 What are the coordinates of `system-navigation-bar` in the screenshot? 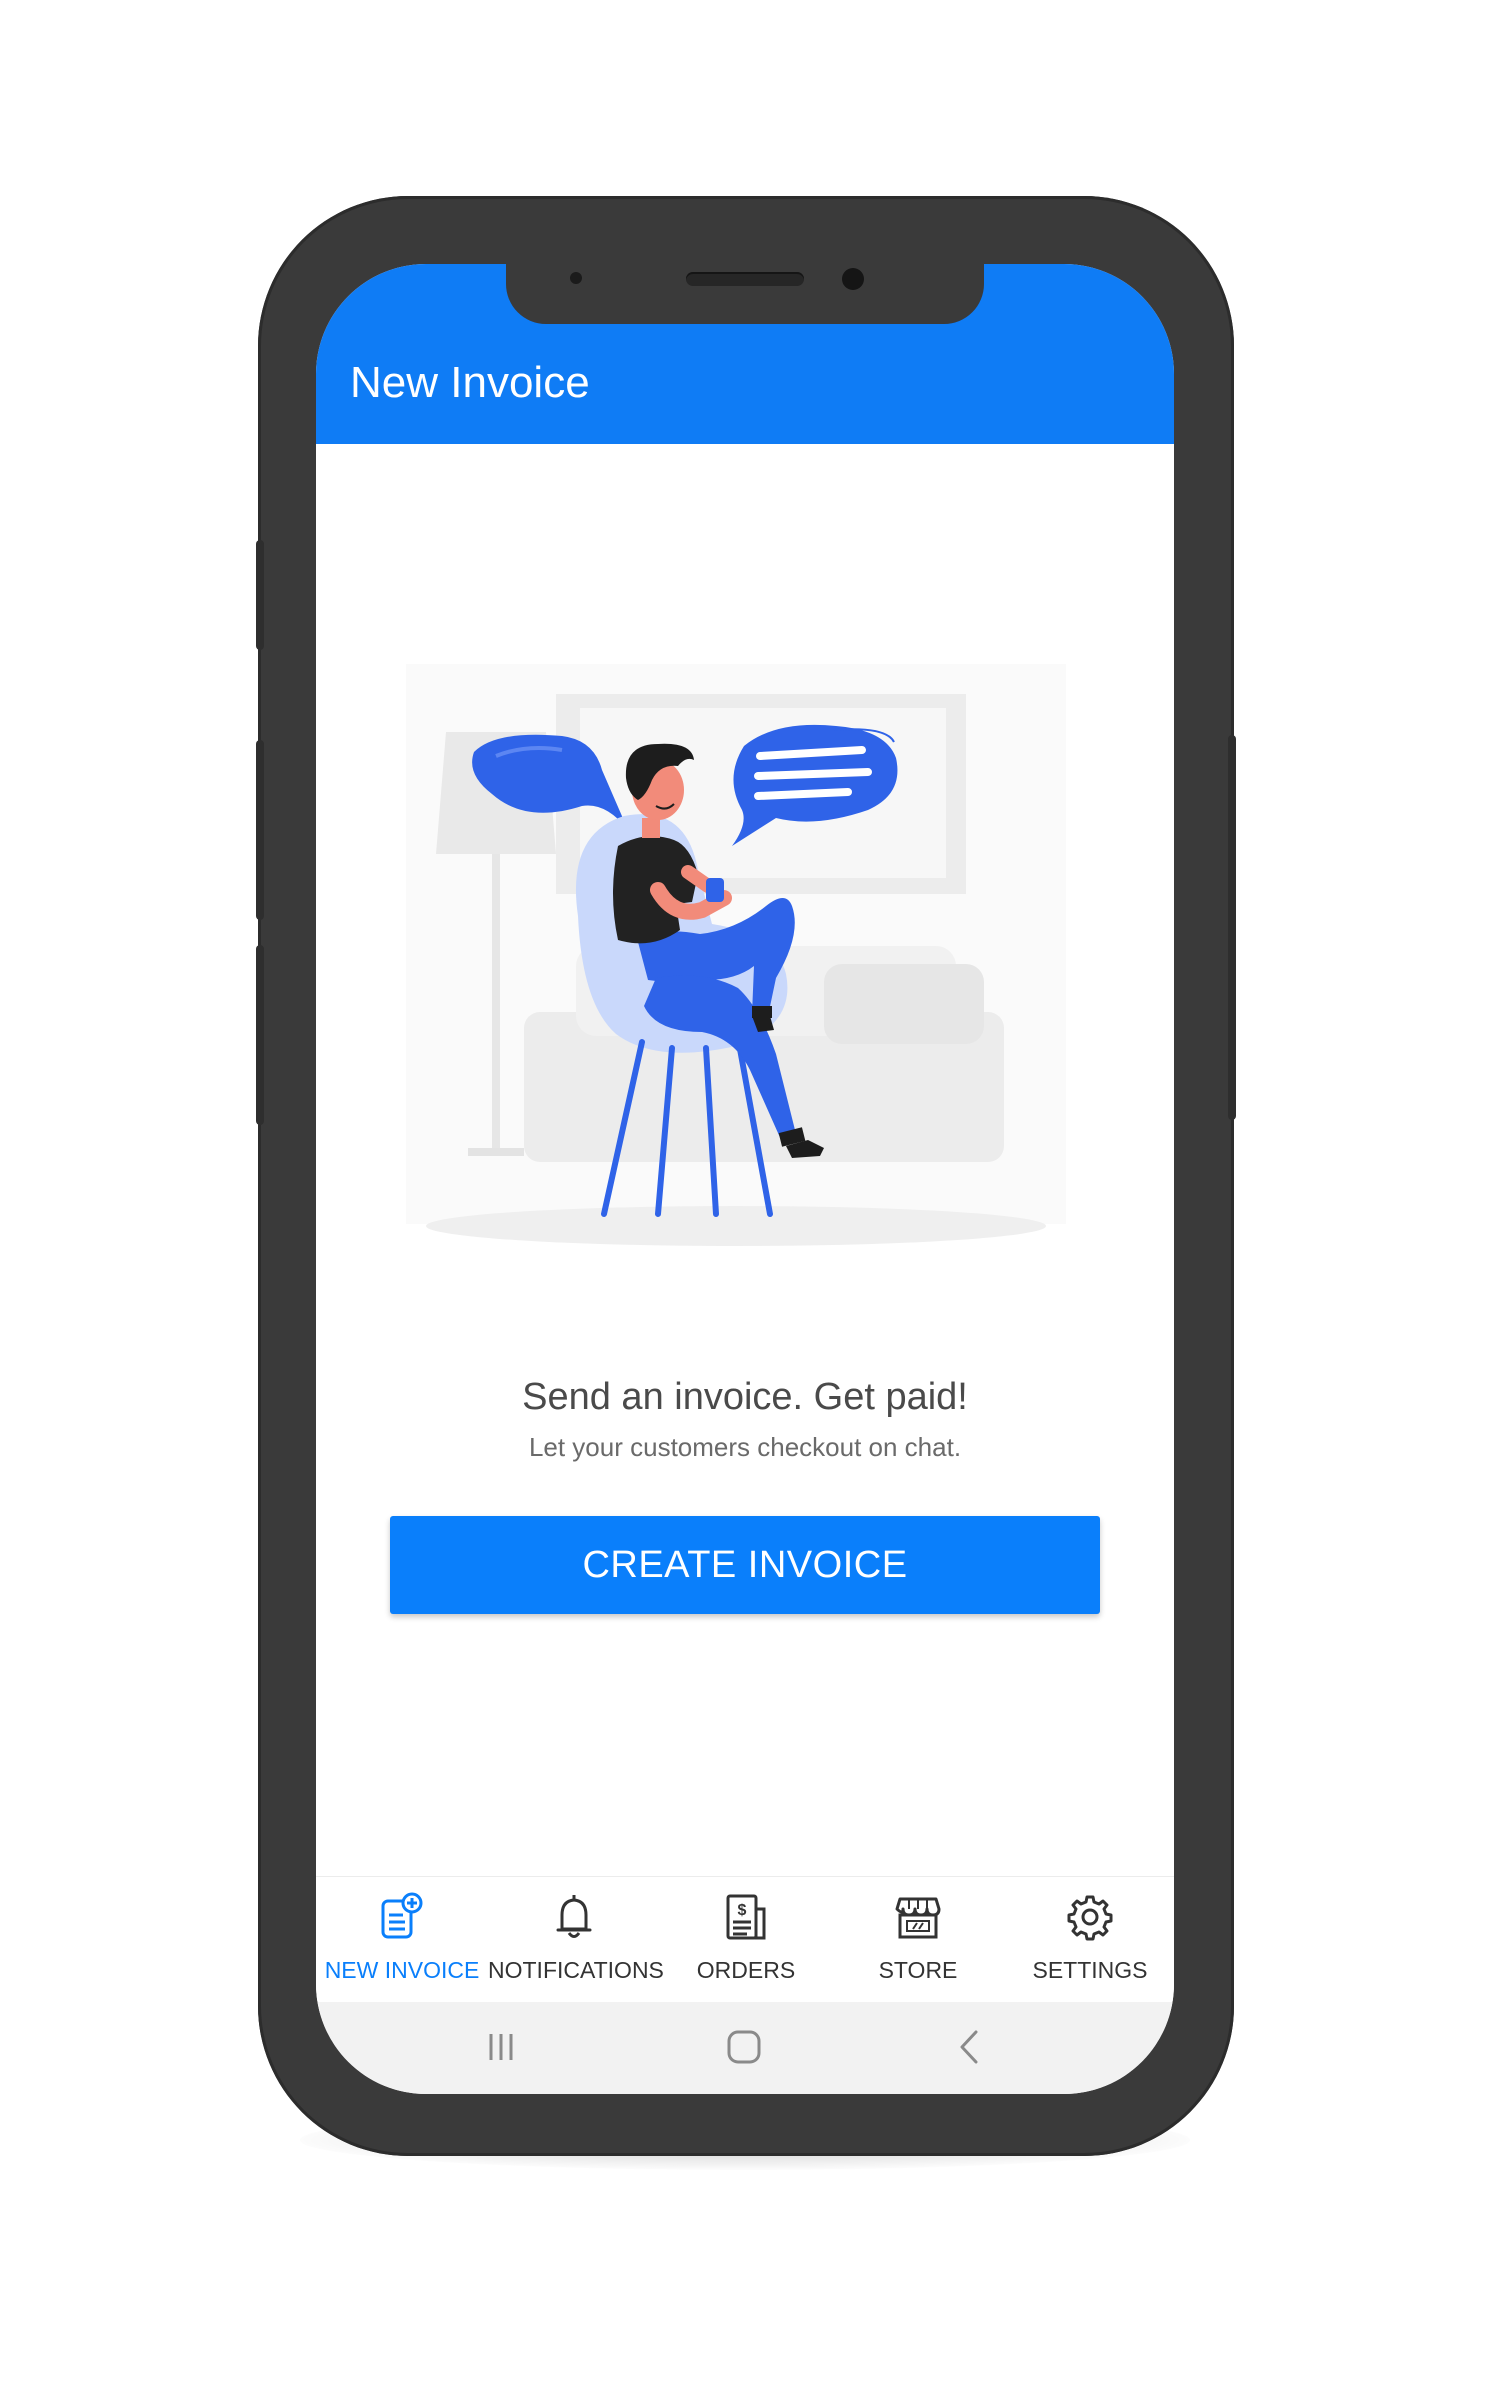 It's located at (745, 2048).